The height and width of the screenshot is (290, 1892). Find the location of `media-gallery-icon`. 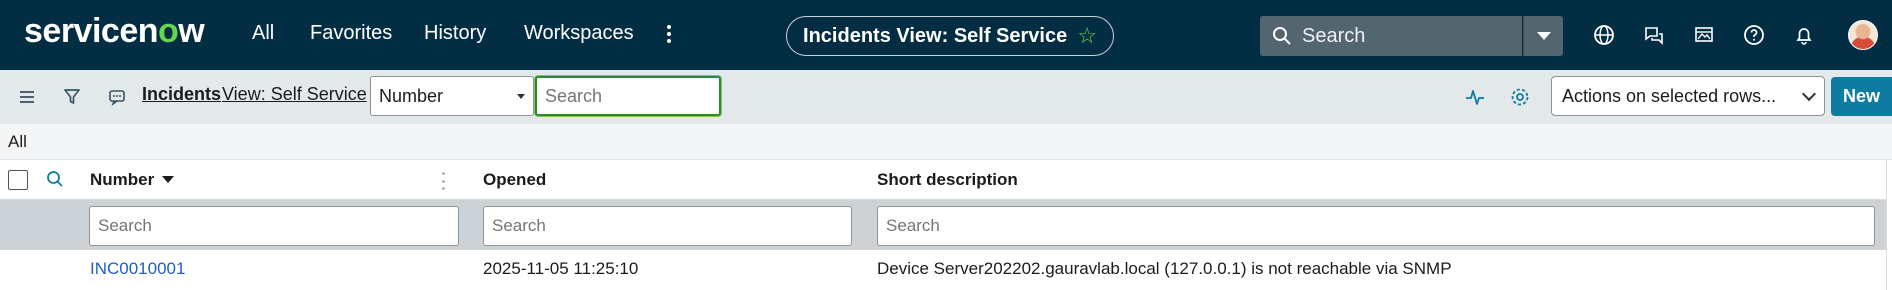

media-gallery-icon is located at coordinates (1704, 35).